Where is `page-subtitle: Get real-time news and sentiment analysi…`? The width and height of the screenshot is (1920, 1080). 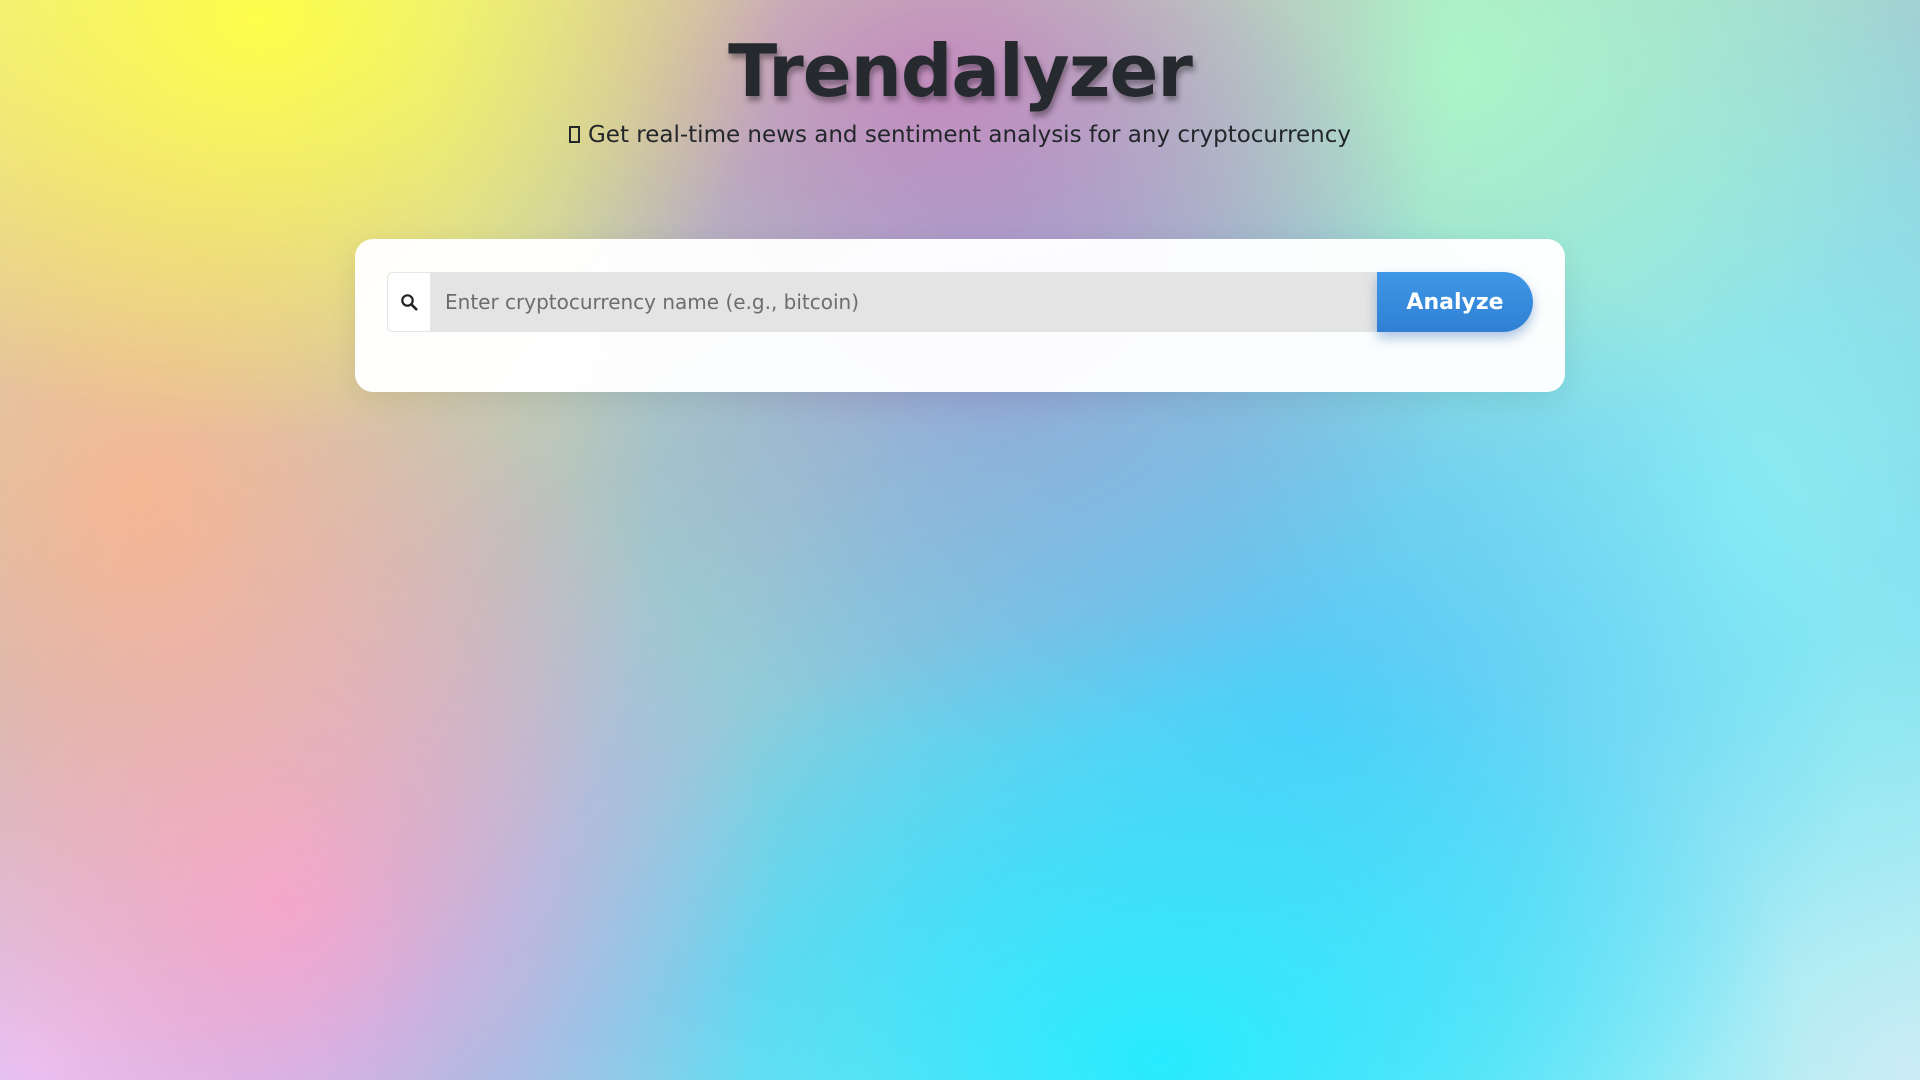
page-subtitle: Get real-time news and sentiment analysi… is located at coordinates (960, 135).